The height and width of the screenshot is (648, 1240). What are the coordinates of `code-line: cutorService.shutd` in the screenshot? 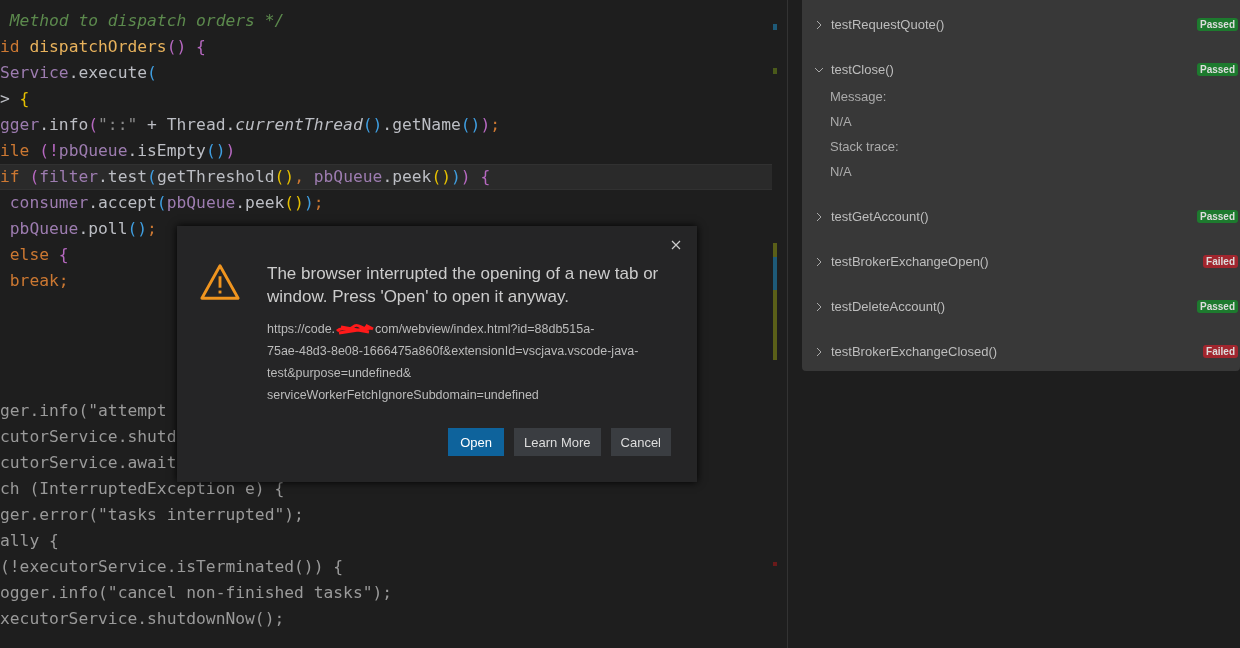 It's located at (88, 436).